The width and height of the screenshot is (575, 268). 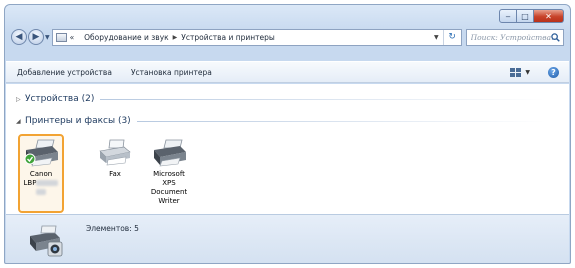 I want to click on breadcrumb-hardware-and-sound: Оборудование и звук, so click(x=126, y=37).